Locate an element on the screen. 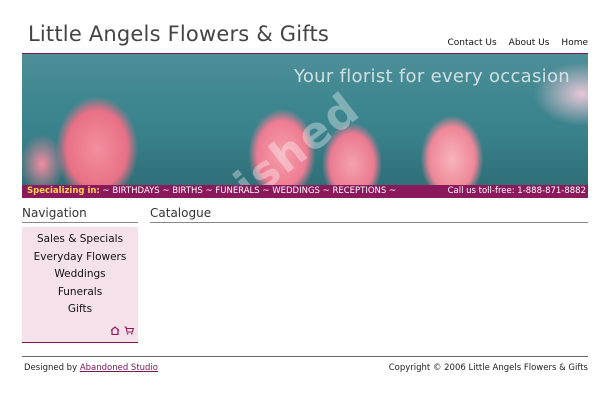 The width and height of the screenshot is (608, 400). home-icon is located at coordinates (115, 329).